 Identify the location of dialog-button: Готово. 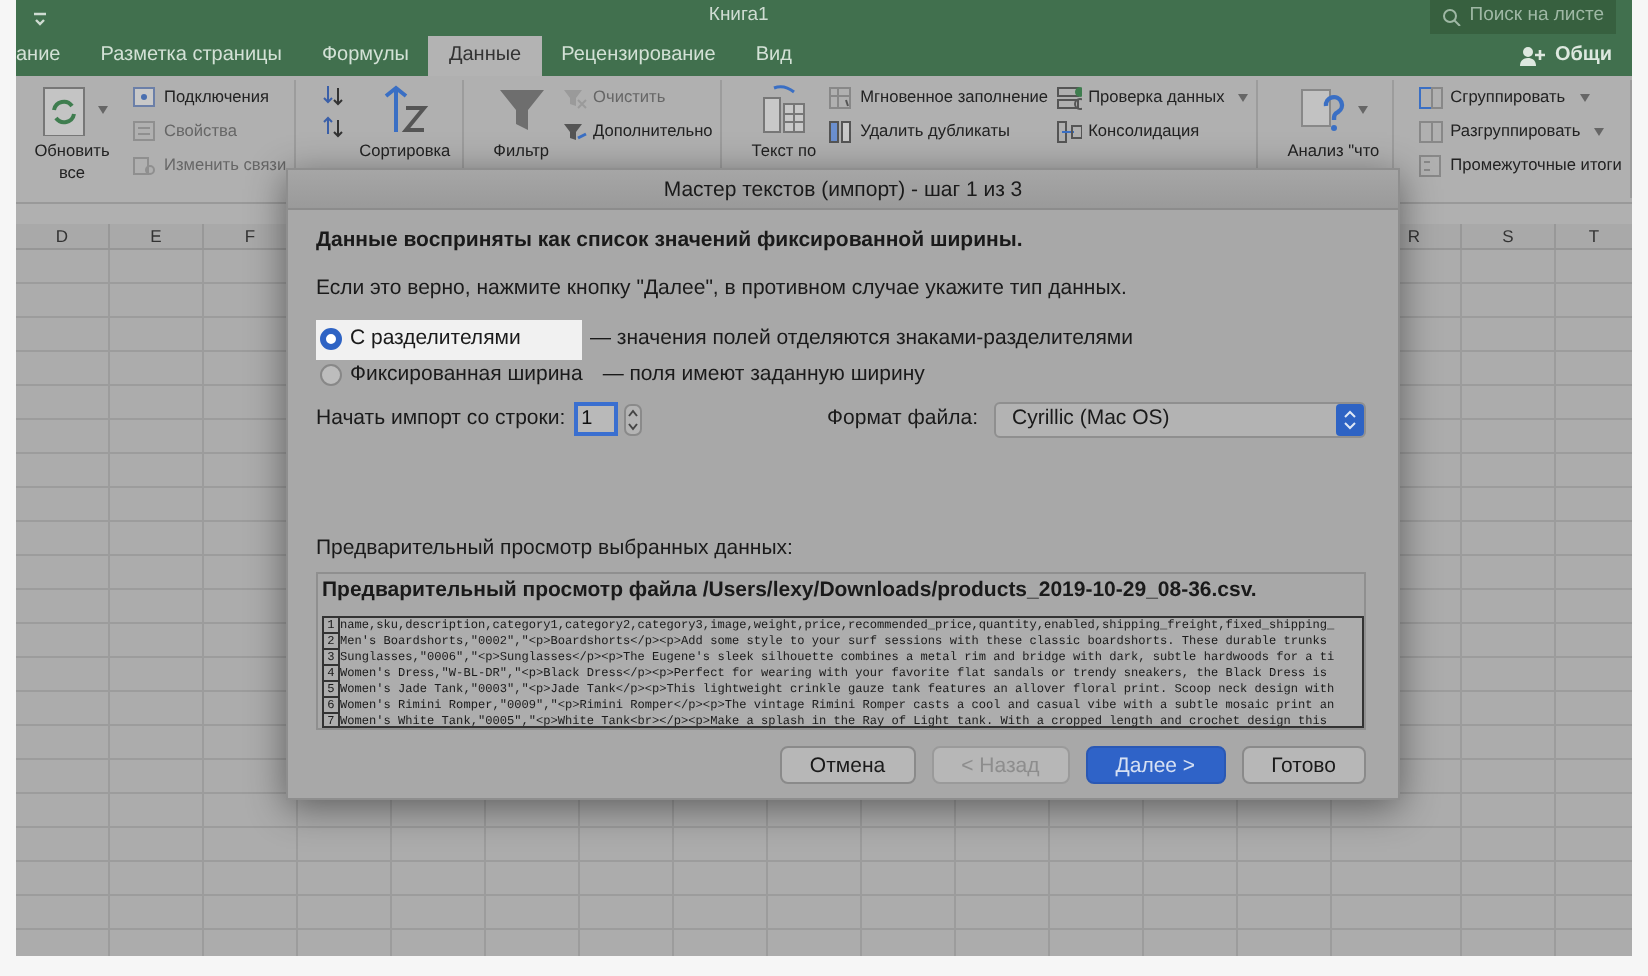
(1303, 765).